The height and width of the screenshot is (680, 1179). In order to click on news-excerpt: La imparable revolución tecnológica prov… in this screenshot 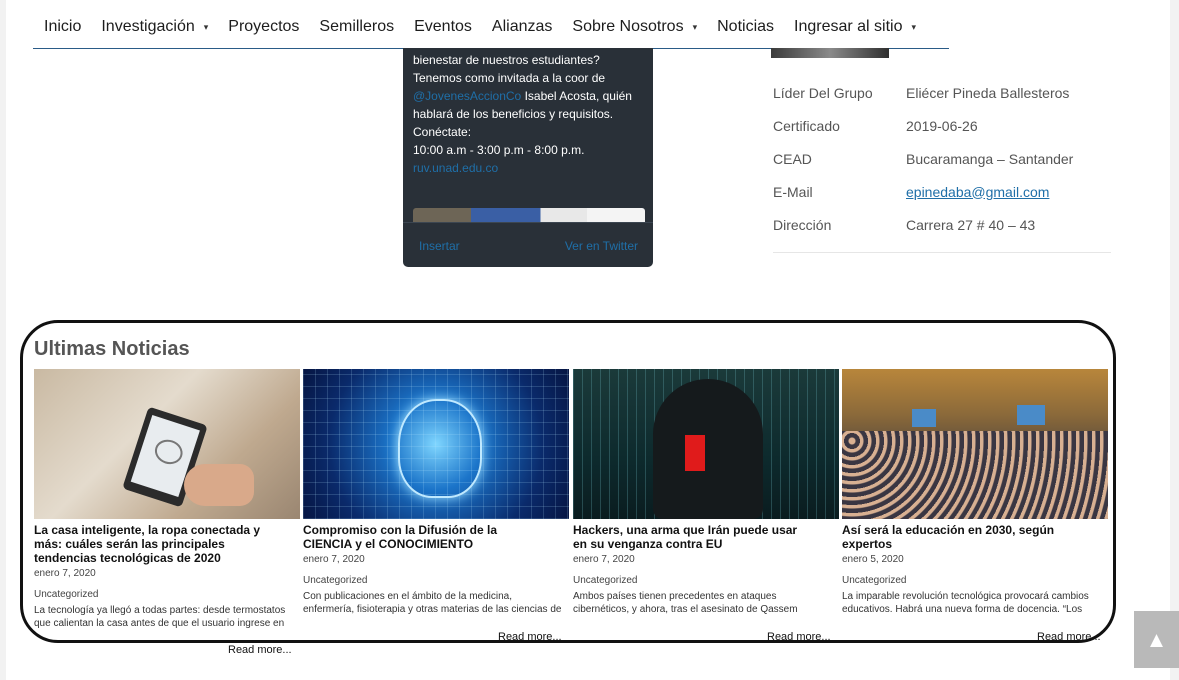, I will do `click(978, 603)`.